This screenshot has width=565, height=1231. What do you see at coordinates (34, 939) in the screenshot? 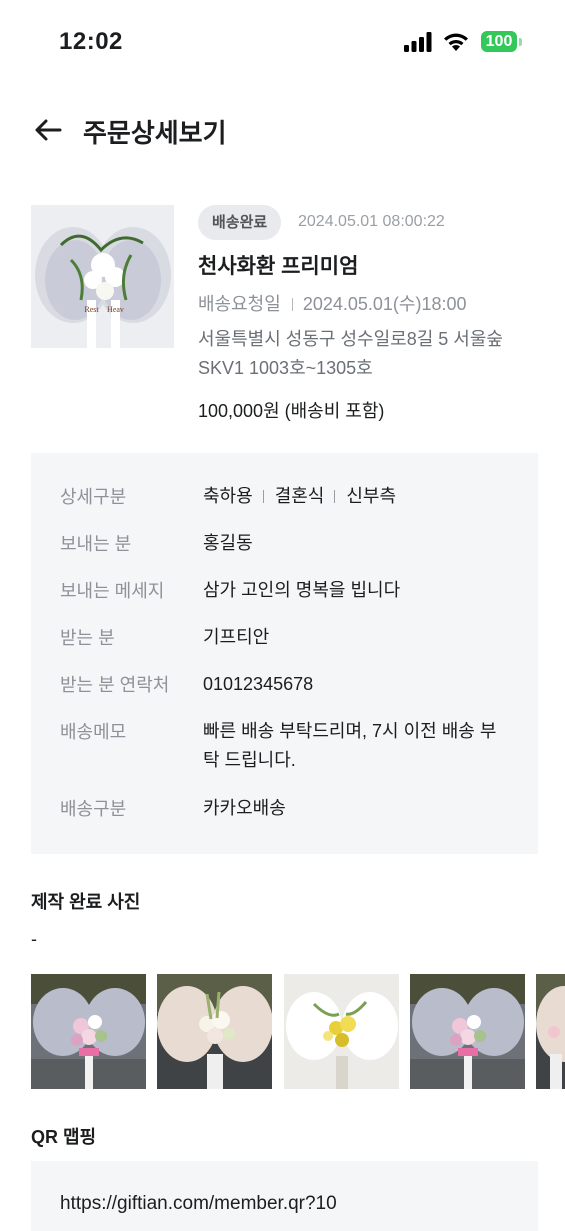
I see `photos-empty-text: -` at bounding box center [34, 939].